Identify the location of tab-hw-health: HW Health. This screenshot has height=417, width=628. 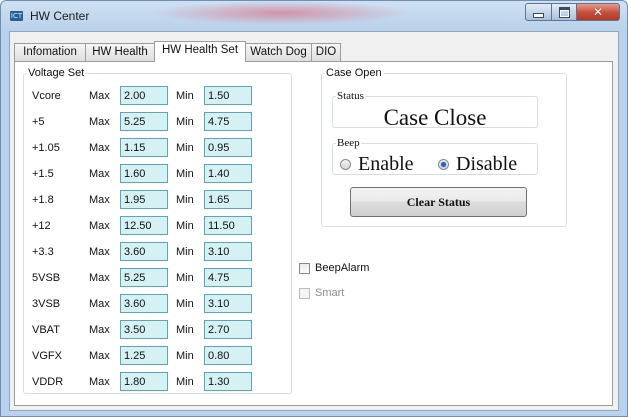
(120, 52).